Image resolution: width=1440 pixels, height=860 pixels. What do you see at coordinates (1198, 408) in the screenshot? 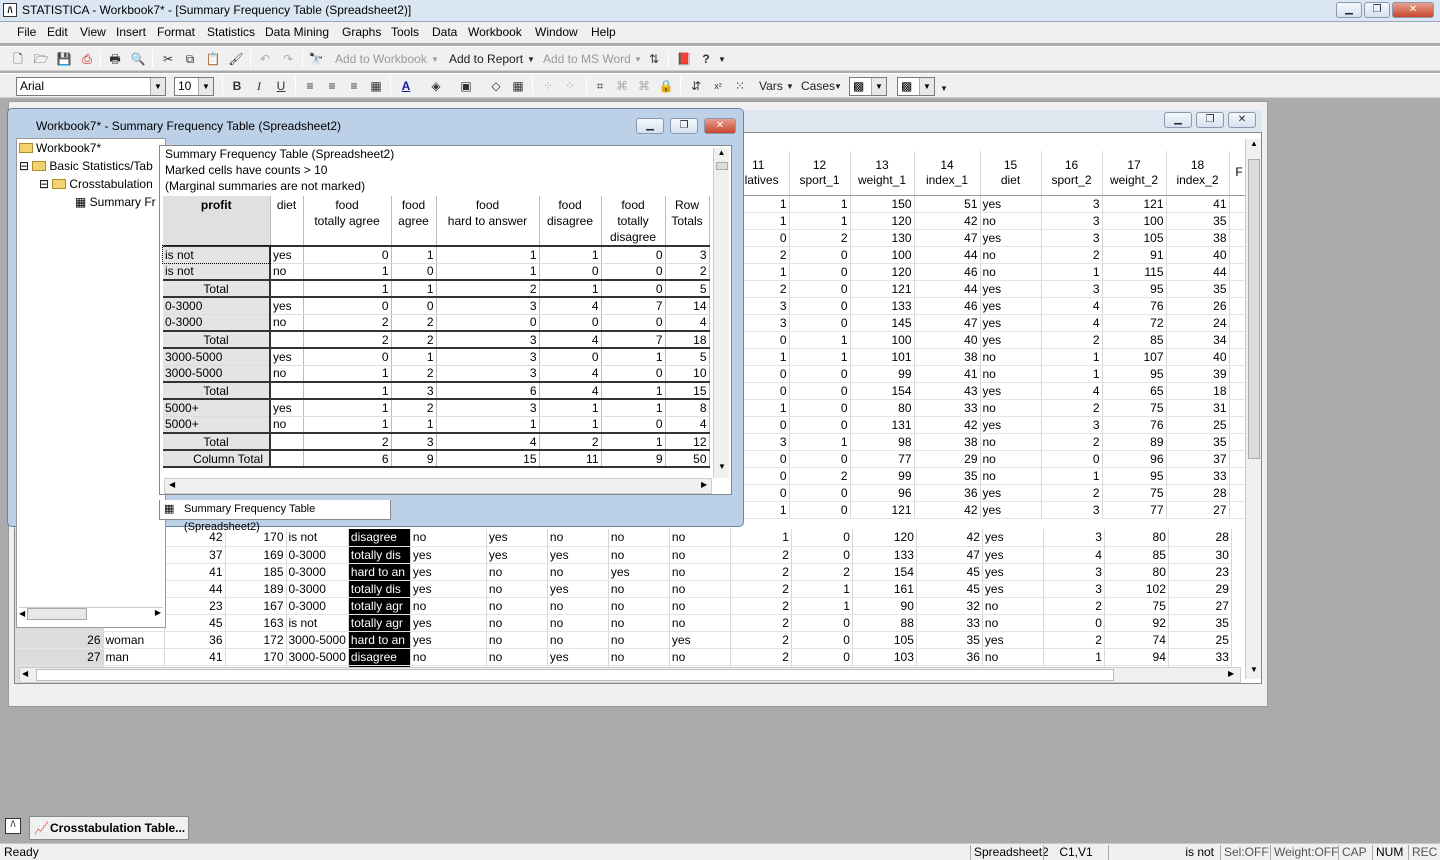
I see `sheet-cell: 31` at bounding box center [1198, 408].